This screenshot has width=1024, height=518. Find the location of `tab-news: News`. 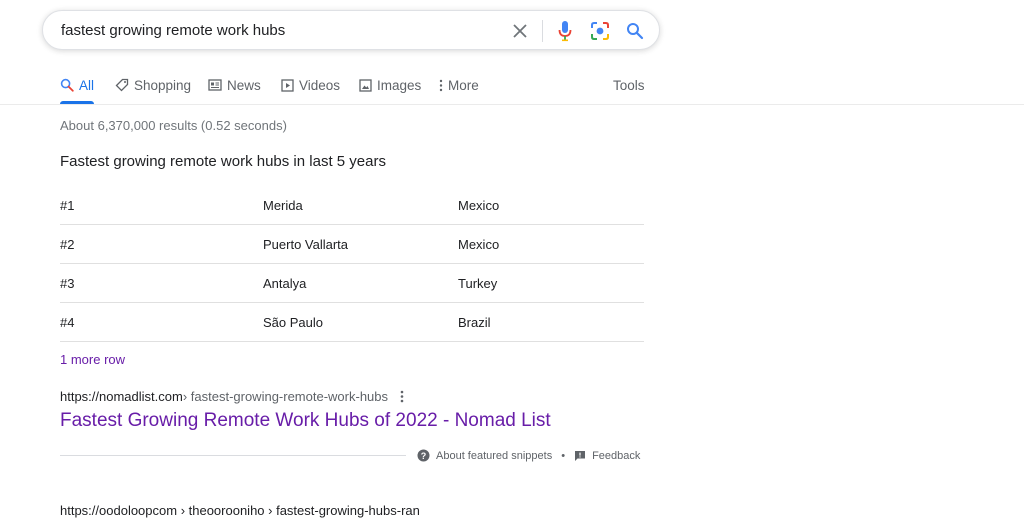

tab-news: News is located at coordinates (234, 85).